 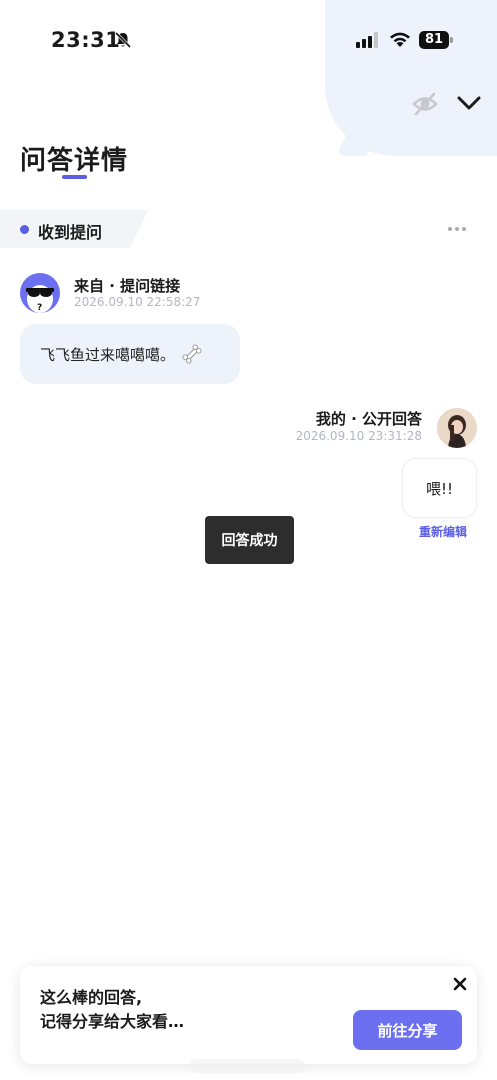 What do you see at coordinates (74, 161) in the screenshot?
I see `page-title: 问答详情` at bounding box center [74, 161].